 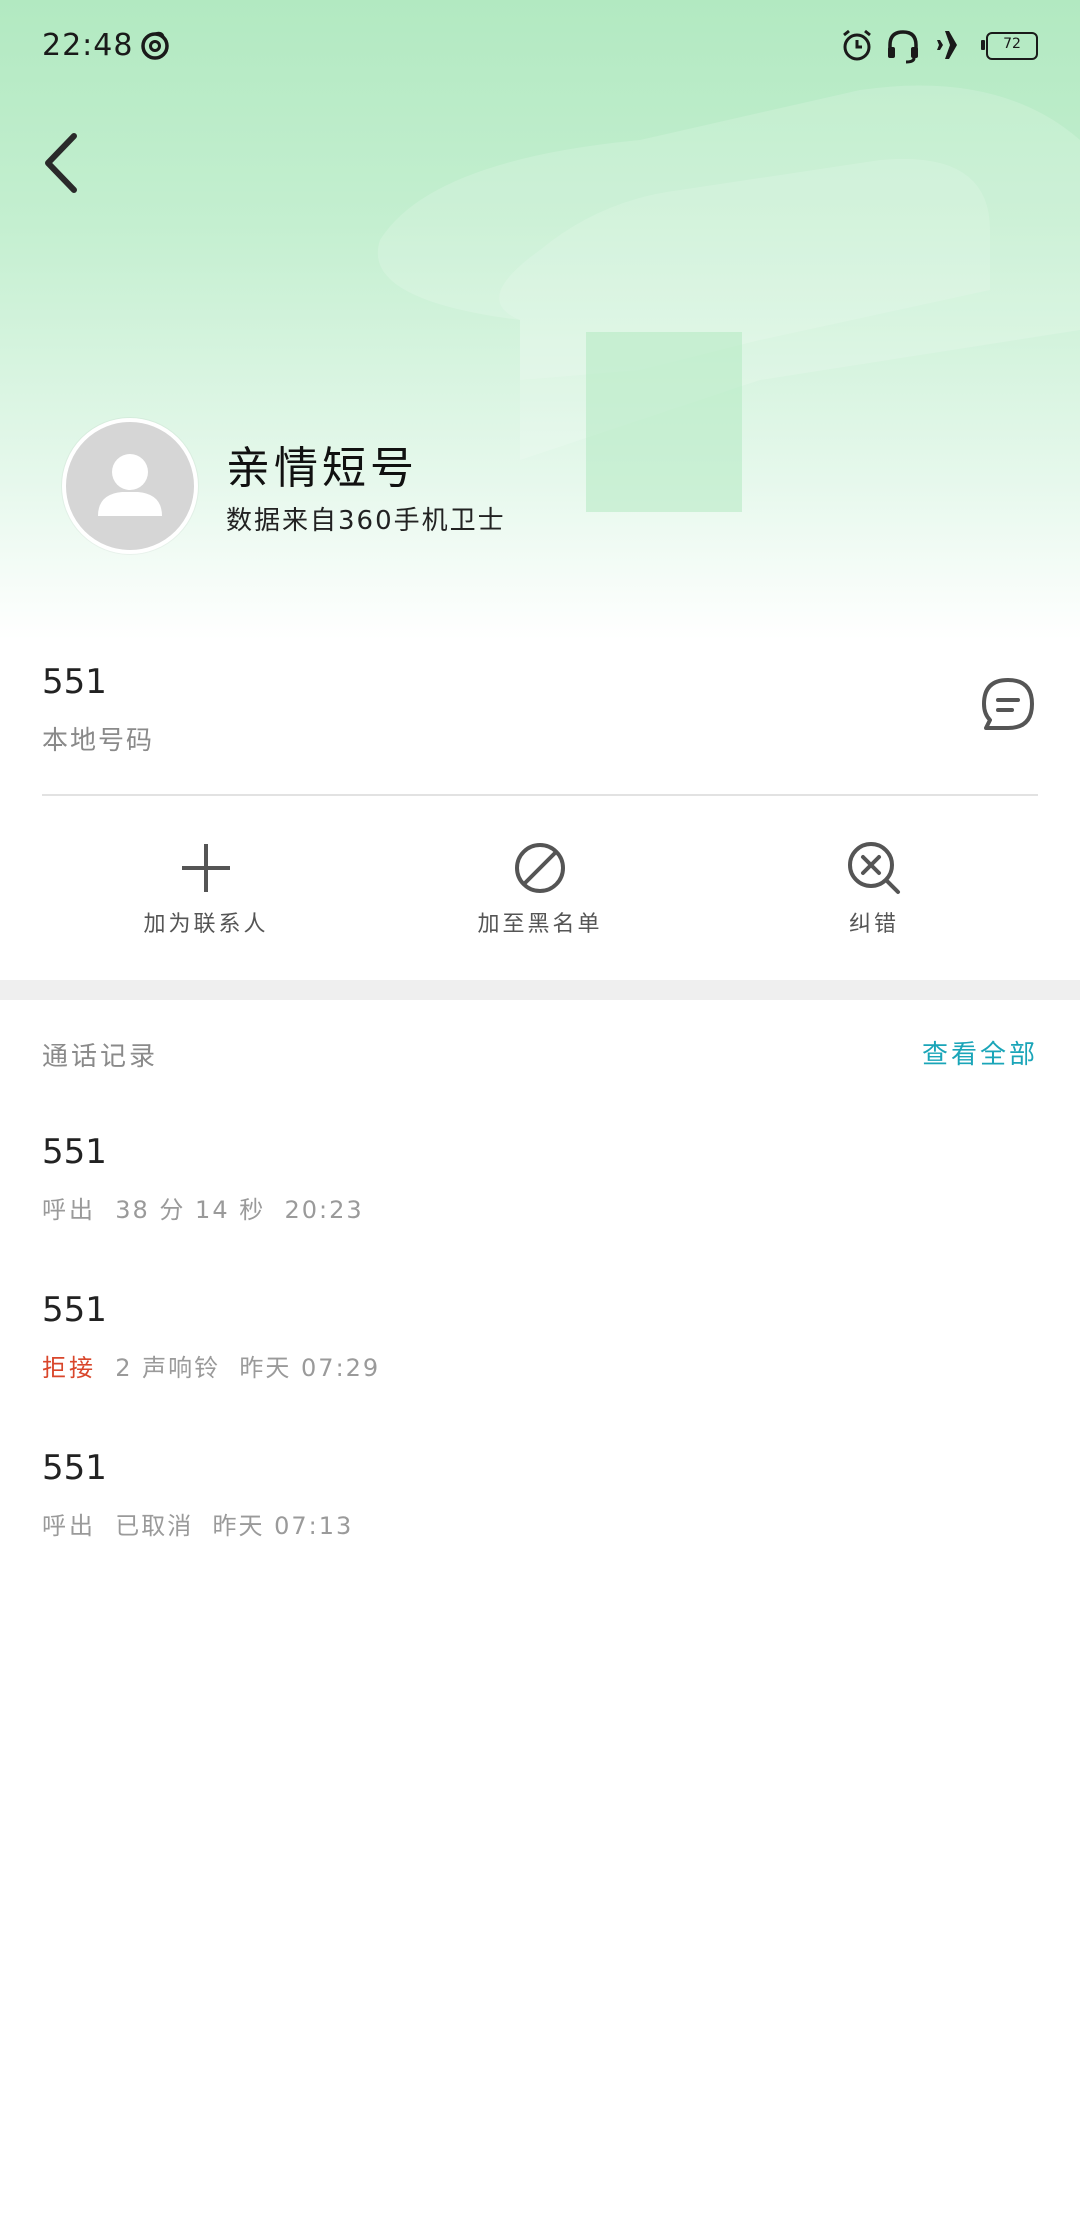 What do you see at coordinates (238, 1368) in the screenshot?
I see `call-detail: 2 声响铃 昨天 07:29` at bounding box center [238, 1368].